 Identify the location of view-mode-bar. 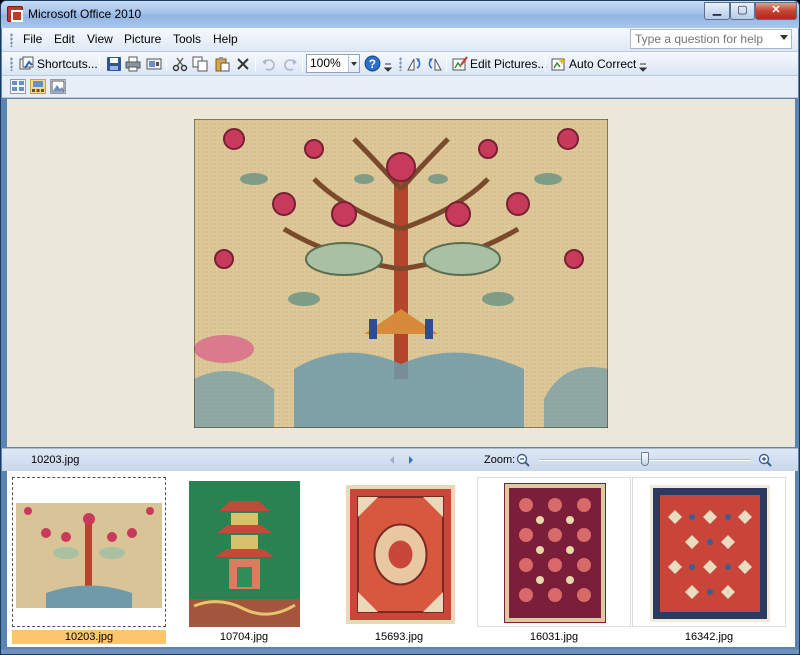
(400, 87).